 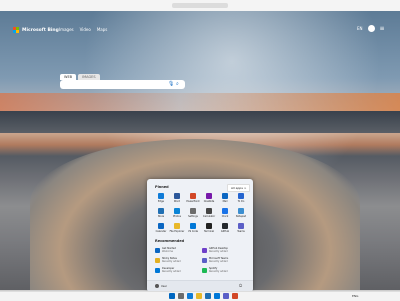 I want to click on address-bar, so click(x=200, y=5).